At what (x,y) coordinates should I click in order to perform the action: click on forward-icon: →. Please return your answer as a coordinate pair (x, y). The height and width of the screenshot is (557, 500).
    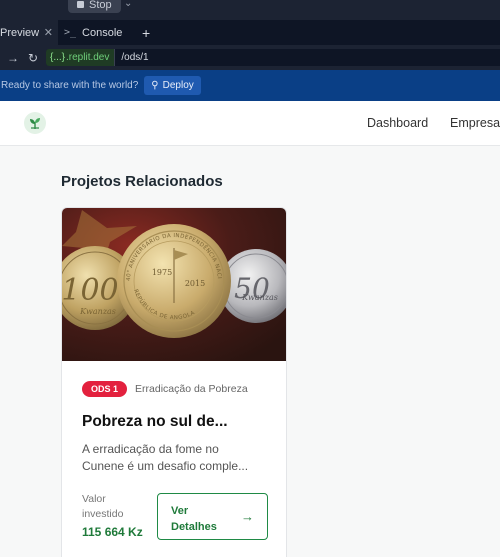
    Looking at the image, I should click on (13, 58).